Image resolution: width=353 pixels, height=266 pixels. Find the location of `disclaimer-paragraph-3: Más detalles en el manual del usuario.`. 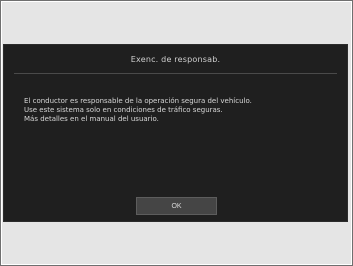

disclaimer-paragraph-3: Más detalles en el manual del usuario. is located at coordinates (91, 119).